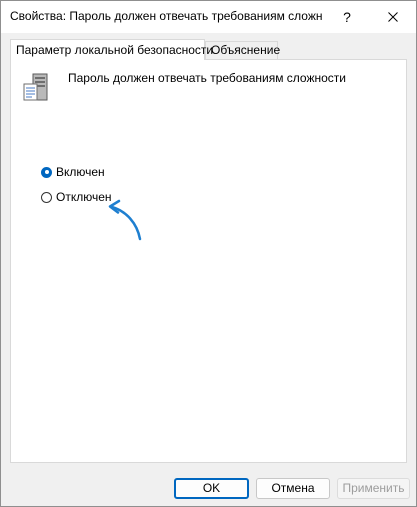 The height and width of the screenshot is (507, 417). I want to click on help-icon: ?, so click(347, 17).